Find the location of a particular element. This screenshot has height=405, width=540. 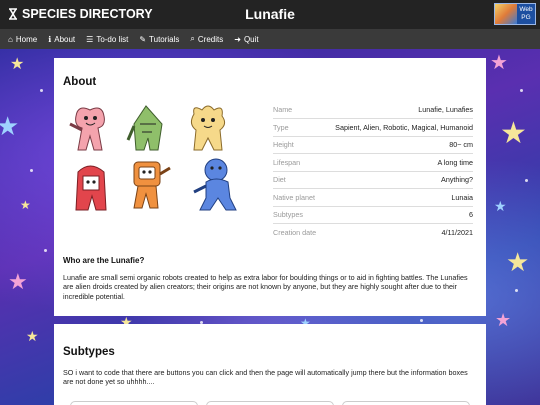

nav-item-about: ℹ About is located at coordinates (61, 39).